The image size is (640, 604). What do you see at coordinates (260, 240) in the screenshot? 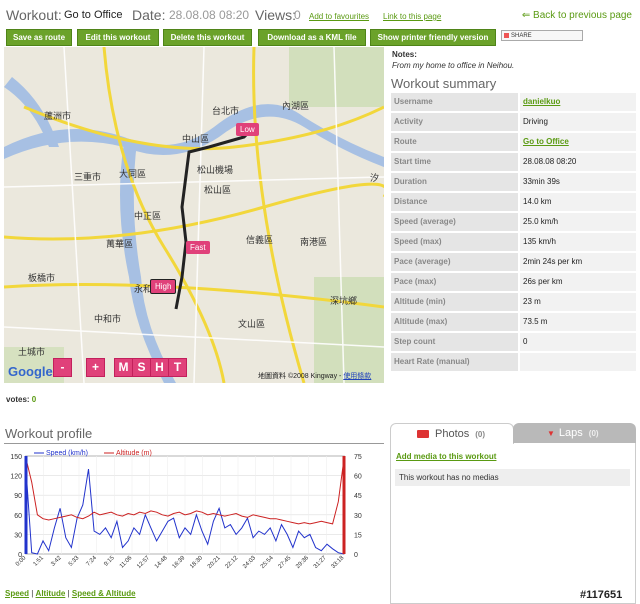
I see `map-label: 信義區` at bounding box center [260, 240].